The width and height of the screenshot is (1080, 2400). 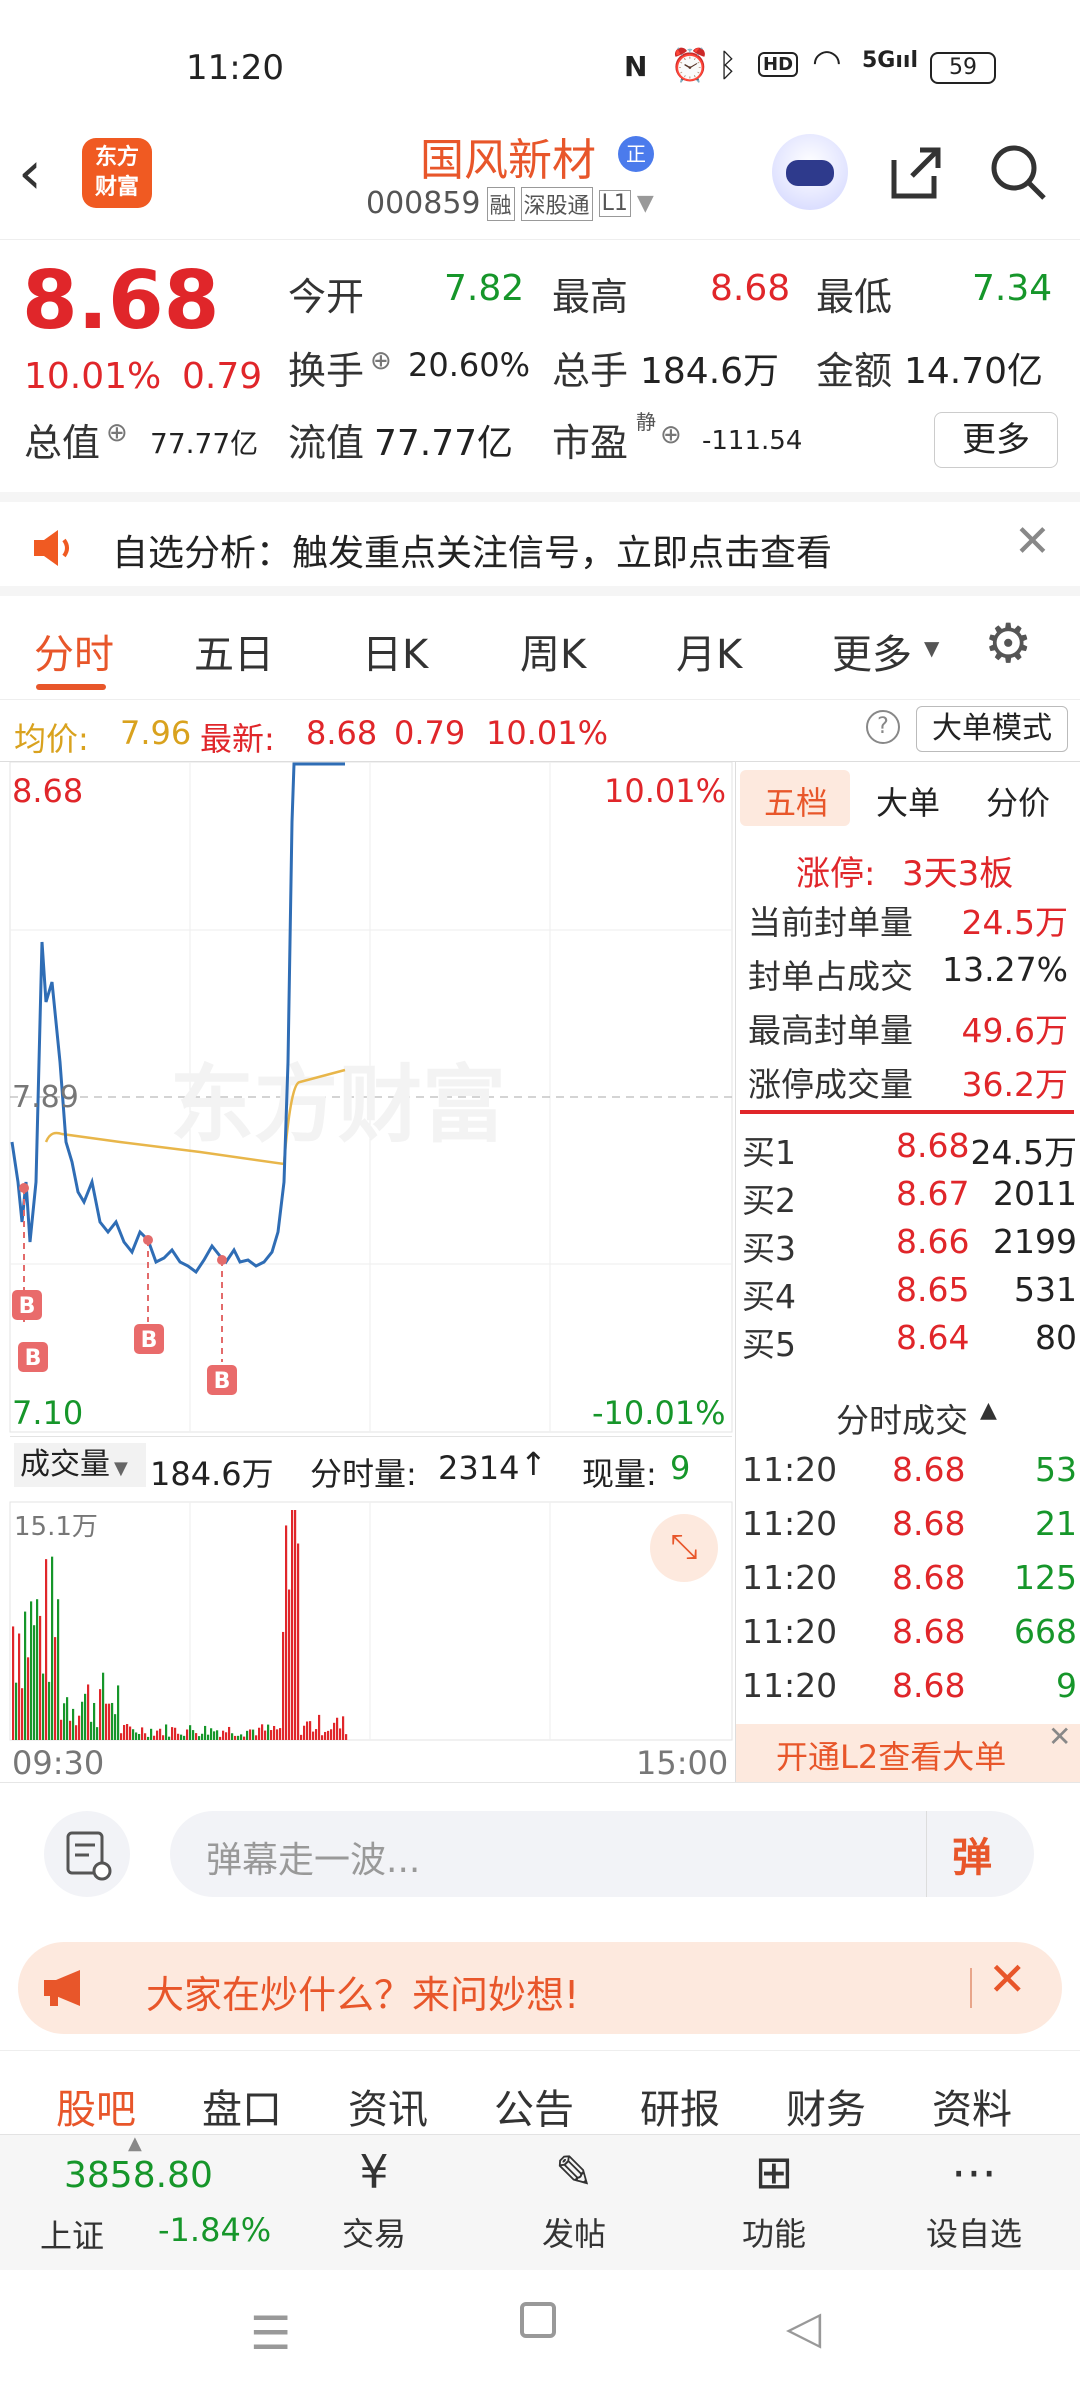 What do you see at coordinates (87, 1854) in the screenshot?
I see `danmu-settings-icon` at bounding box center [87, 1854].